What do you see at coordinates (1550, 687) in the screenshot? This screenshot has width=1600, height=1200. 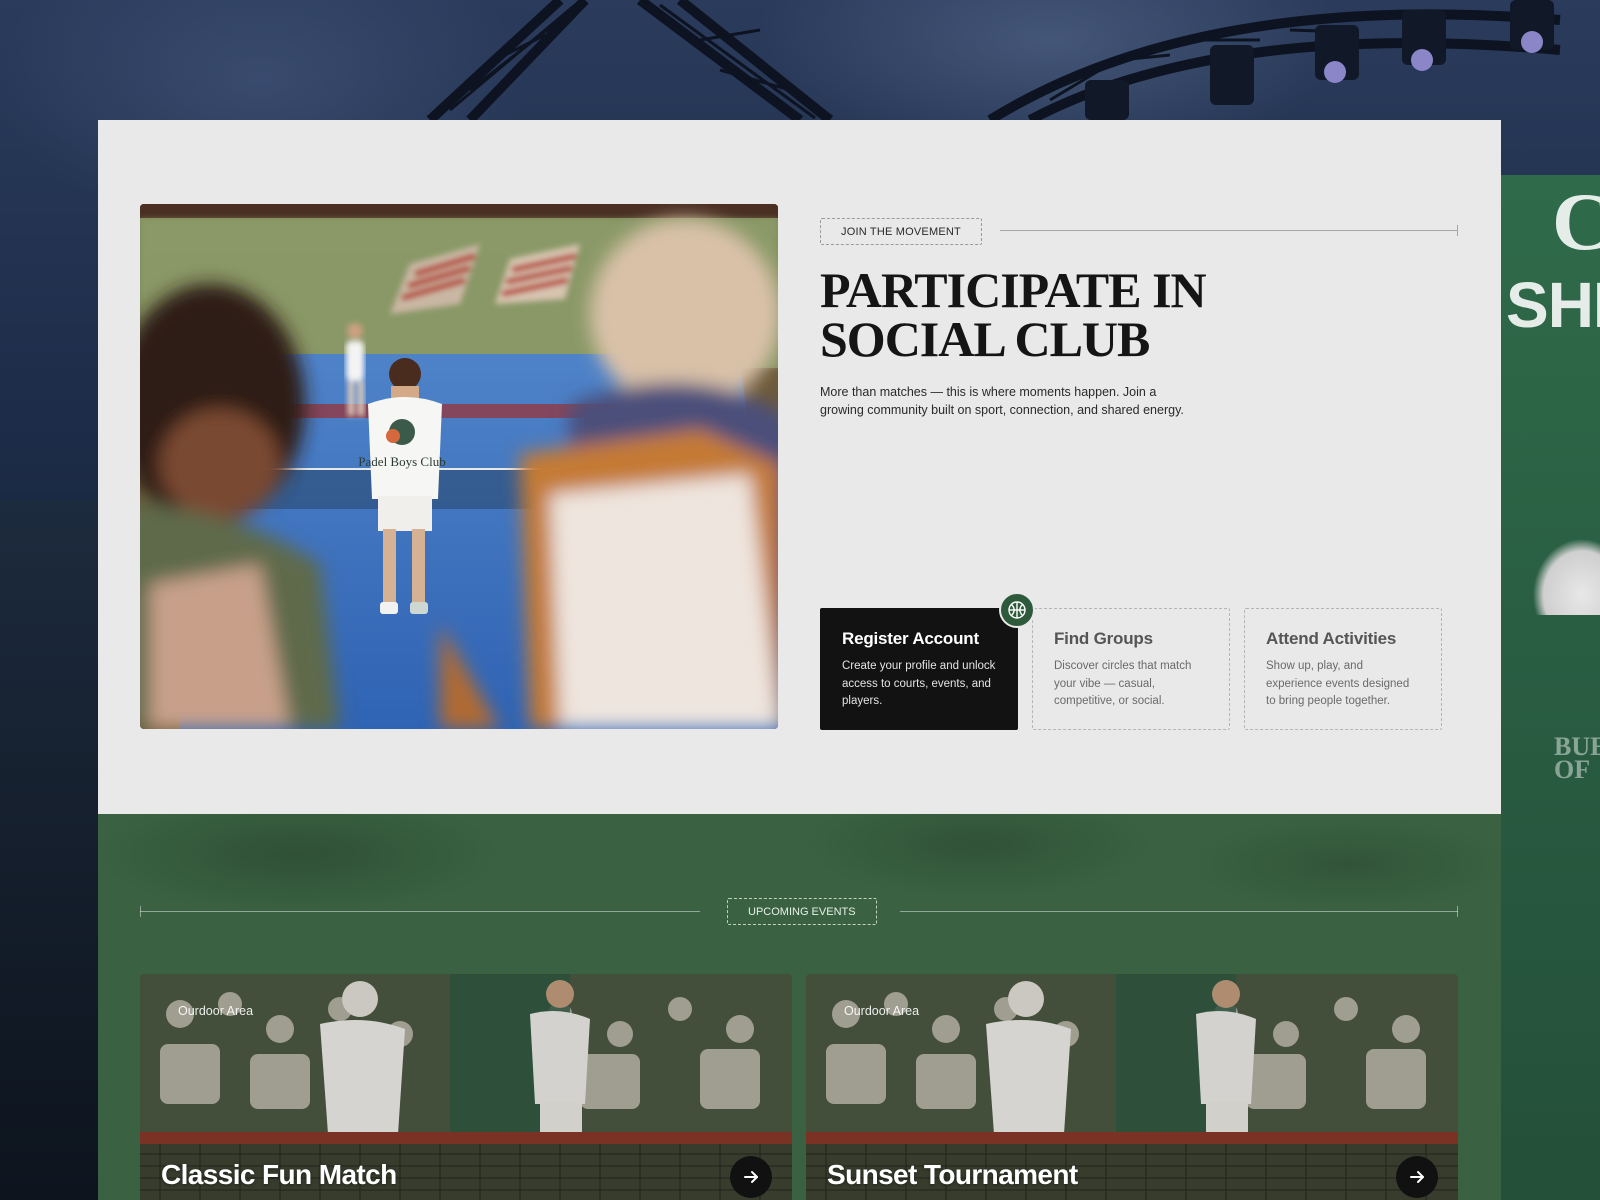 I see `background-banner: SHI C BUE OF` at bounding box center [1550, 687].